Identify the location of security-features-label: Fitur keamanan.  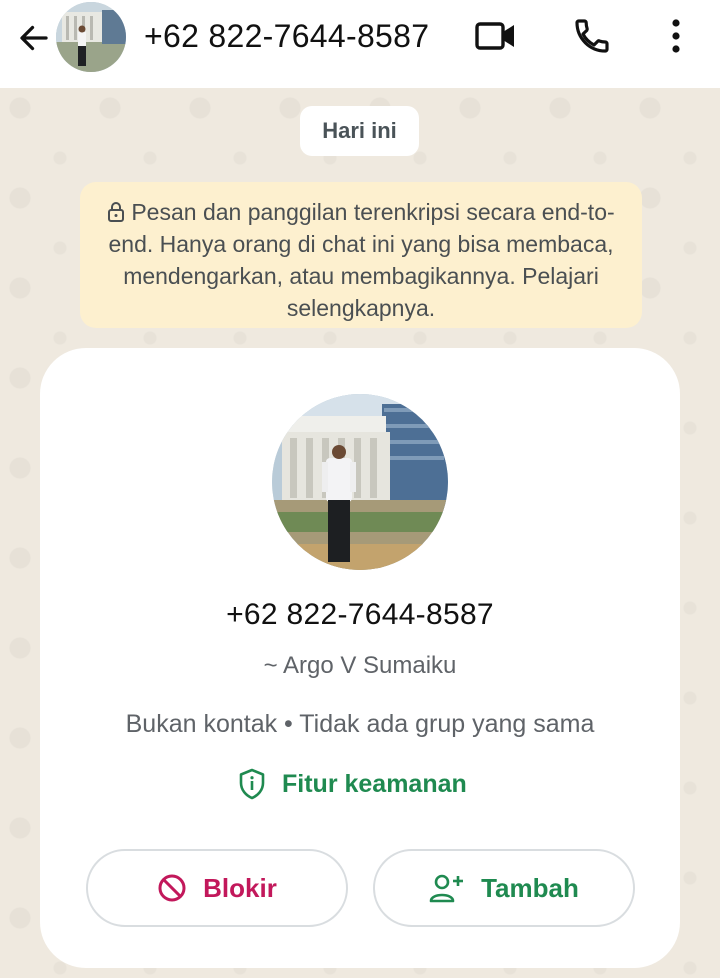
(374, 783).